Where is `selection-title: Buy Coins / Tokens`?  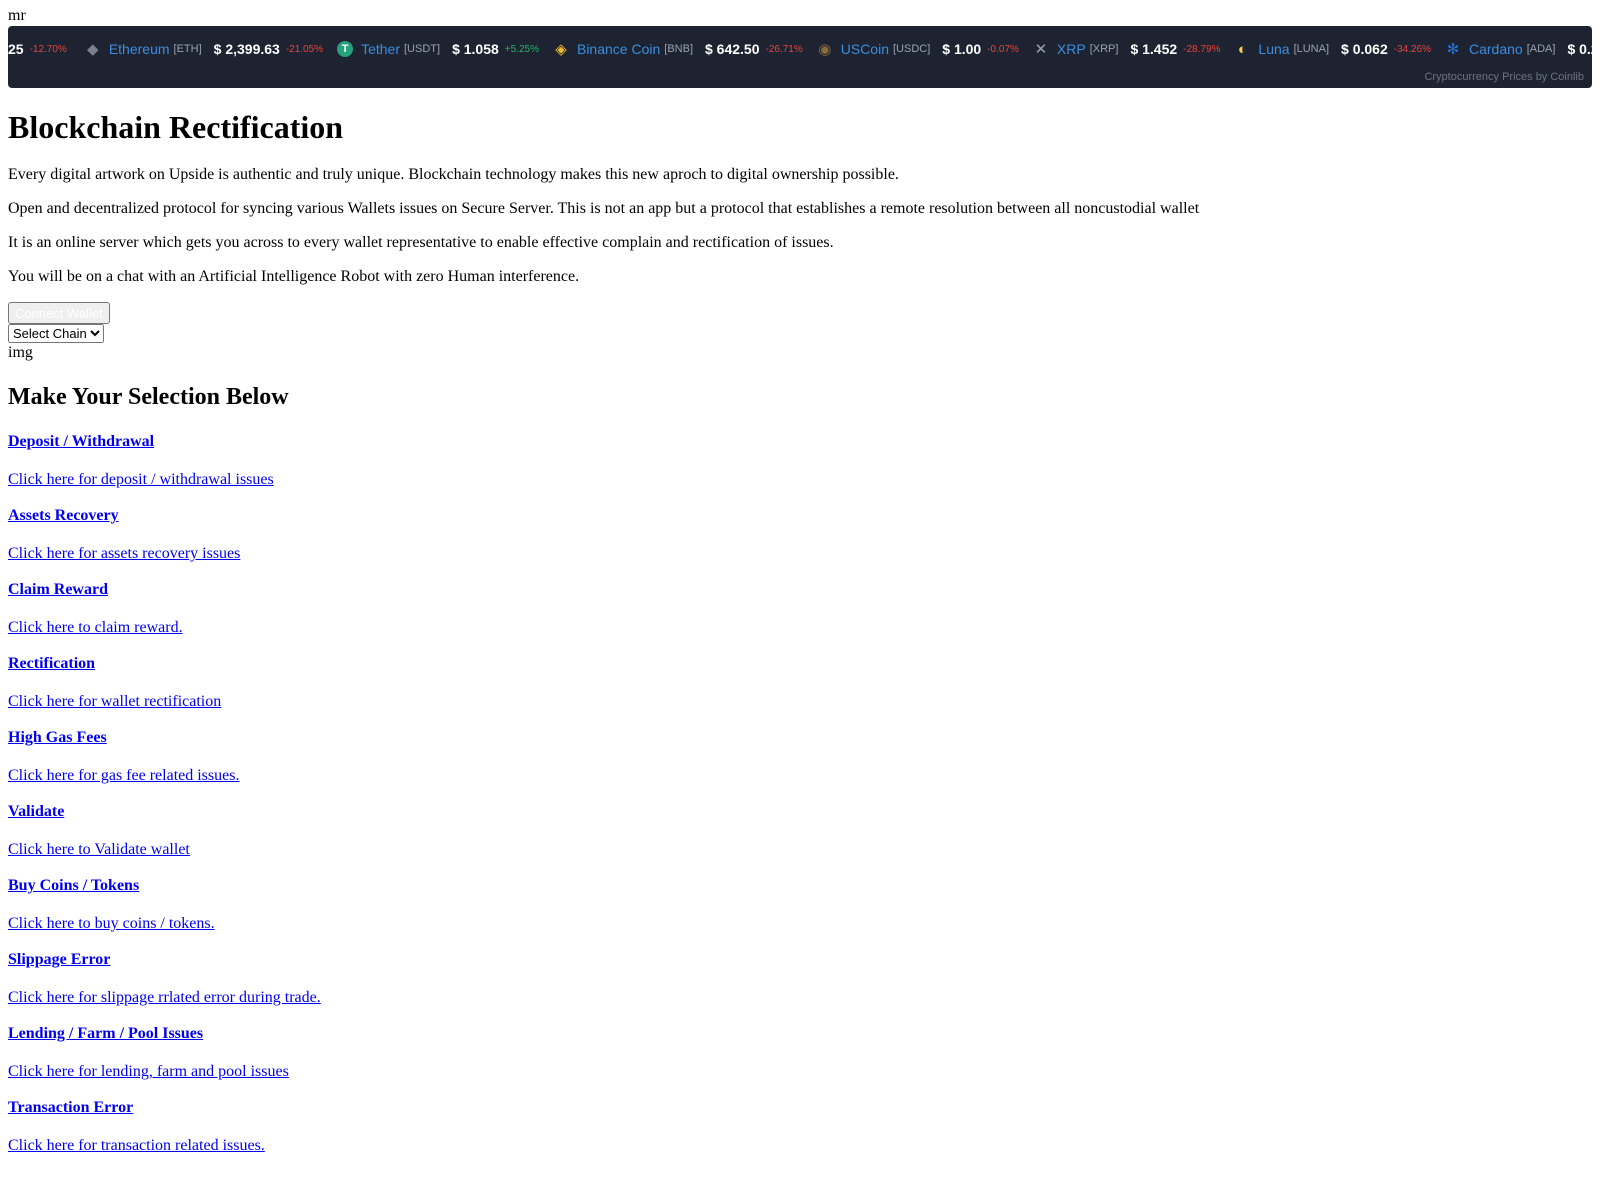 selection-title: Buy Coins / Tokens is located at coordinates (800, 886).